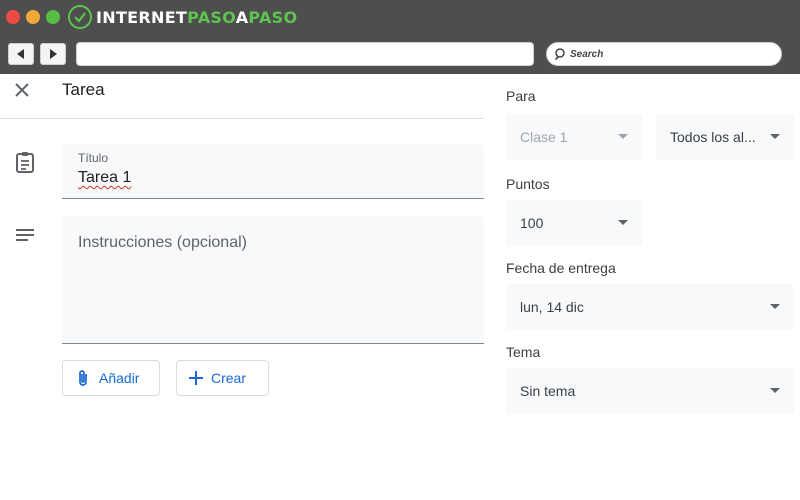 The width and height of the screenshot is (800, 500). I want to click on add-attachment-button: Añadir, so click(111, 378).